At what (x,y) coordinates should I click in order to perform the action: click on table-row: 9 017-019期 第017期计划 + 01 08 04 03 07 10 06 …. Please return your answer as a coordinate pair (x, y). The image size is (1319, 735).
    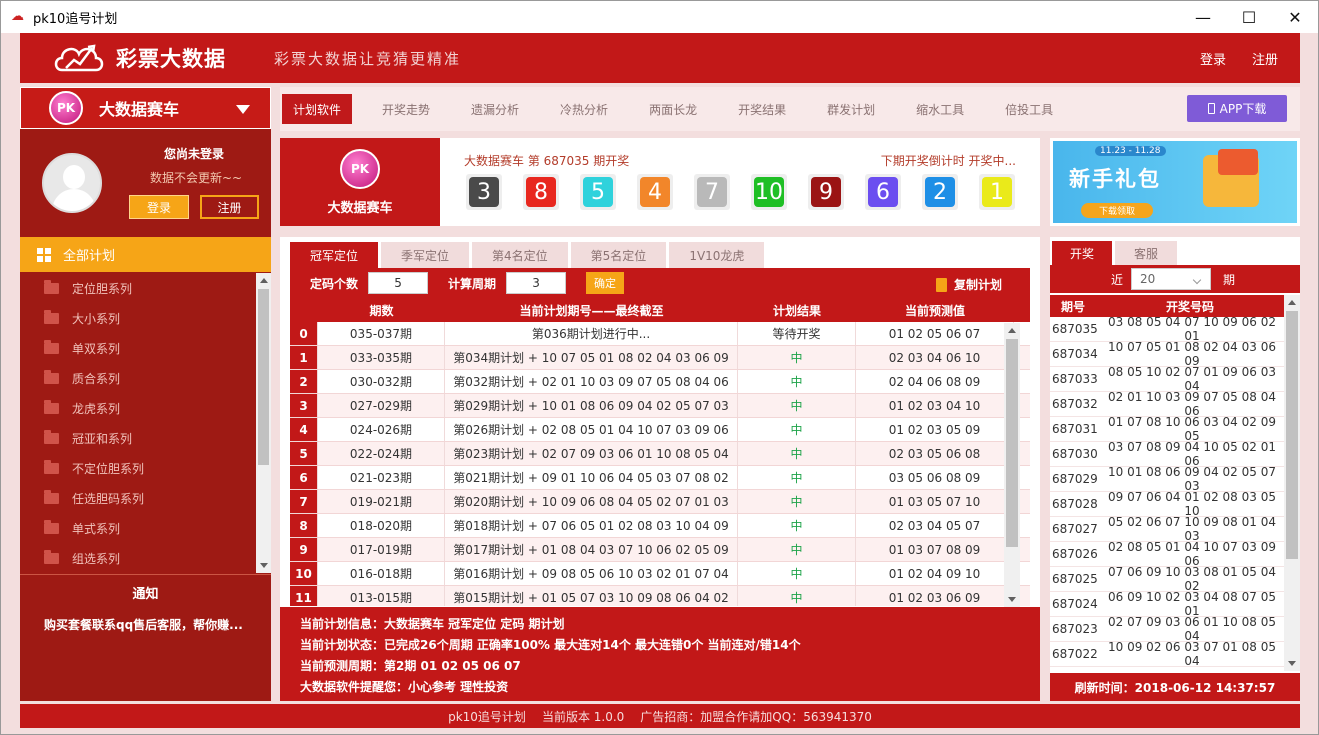
    Looking at the image, I should click on (660, 550).